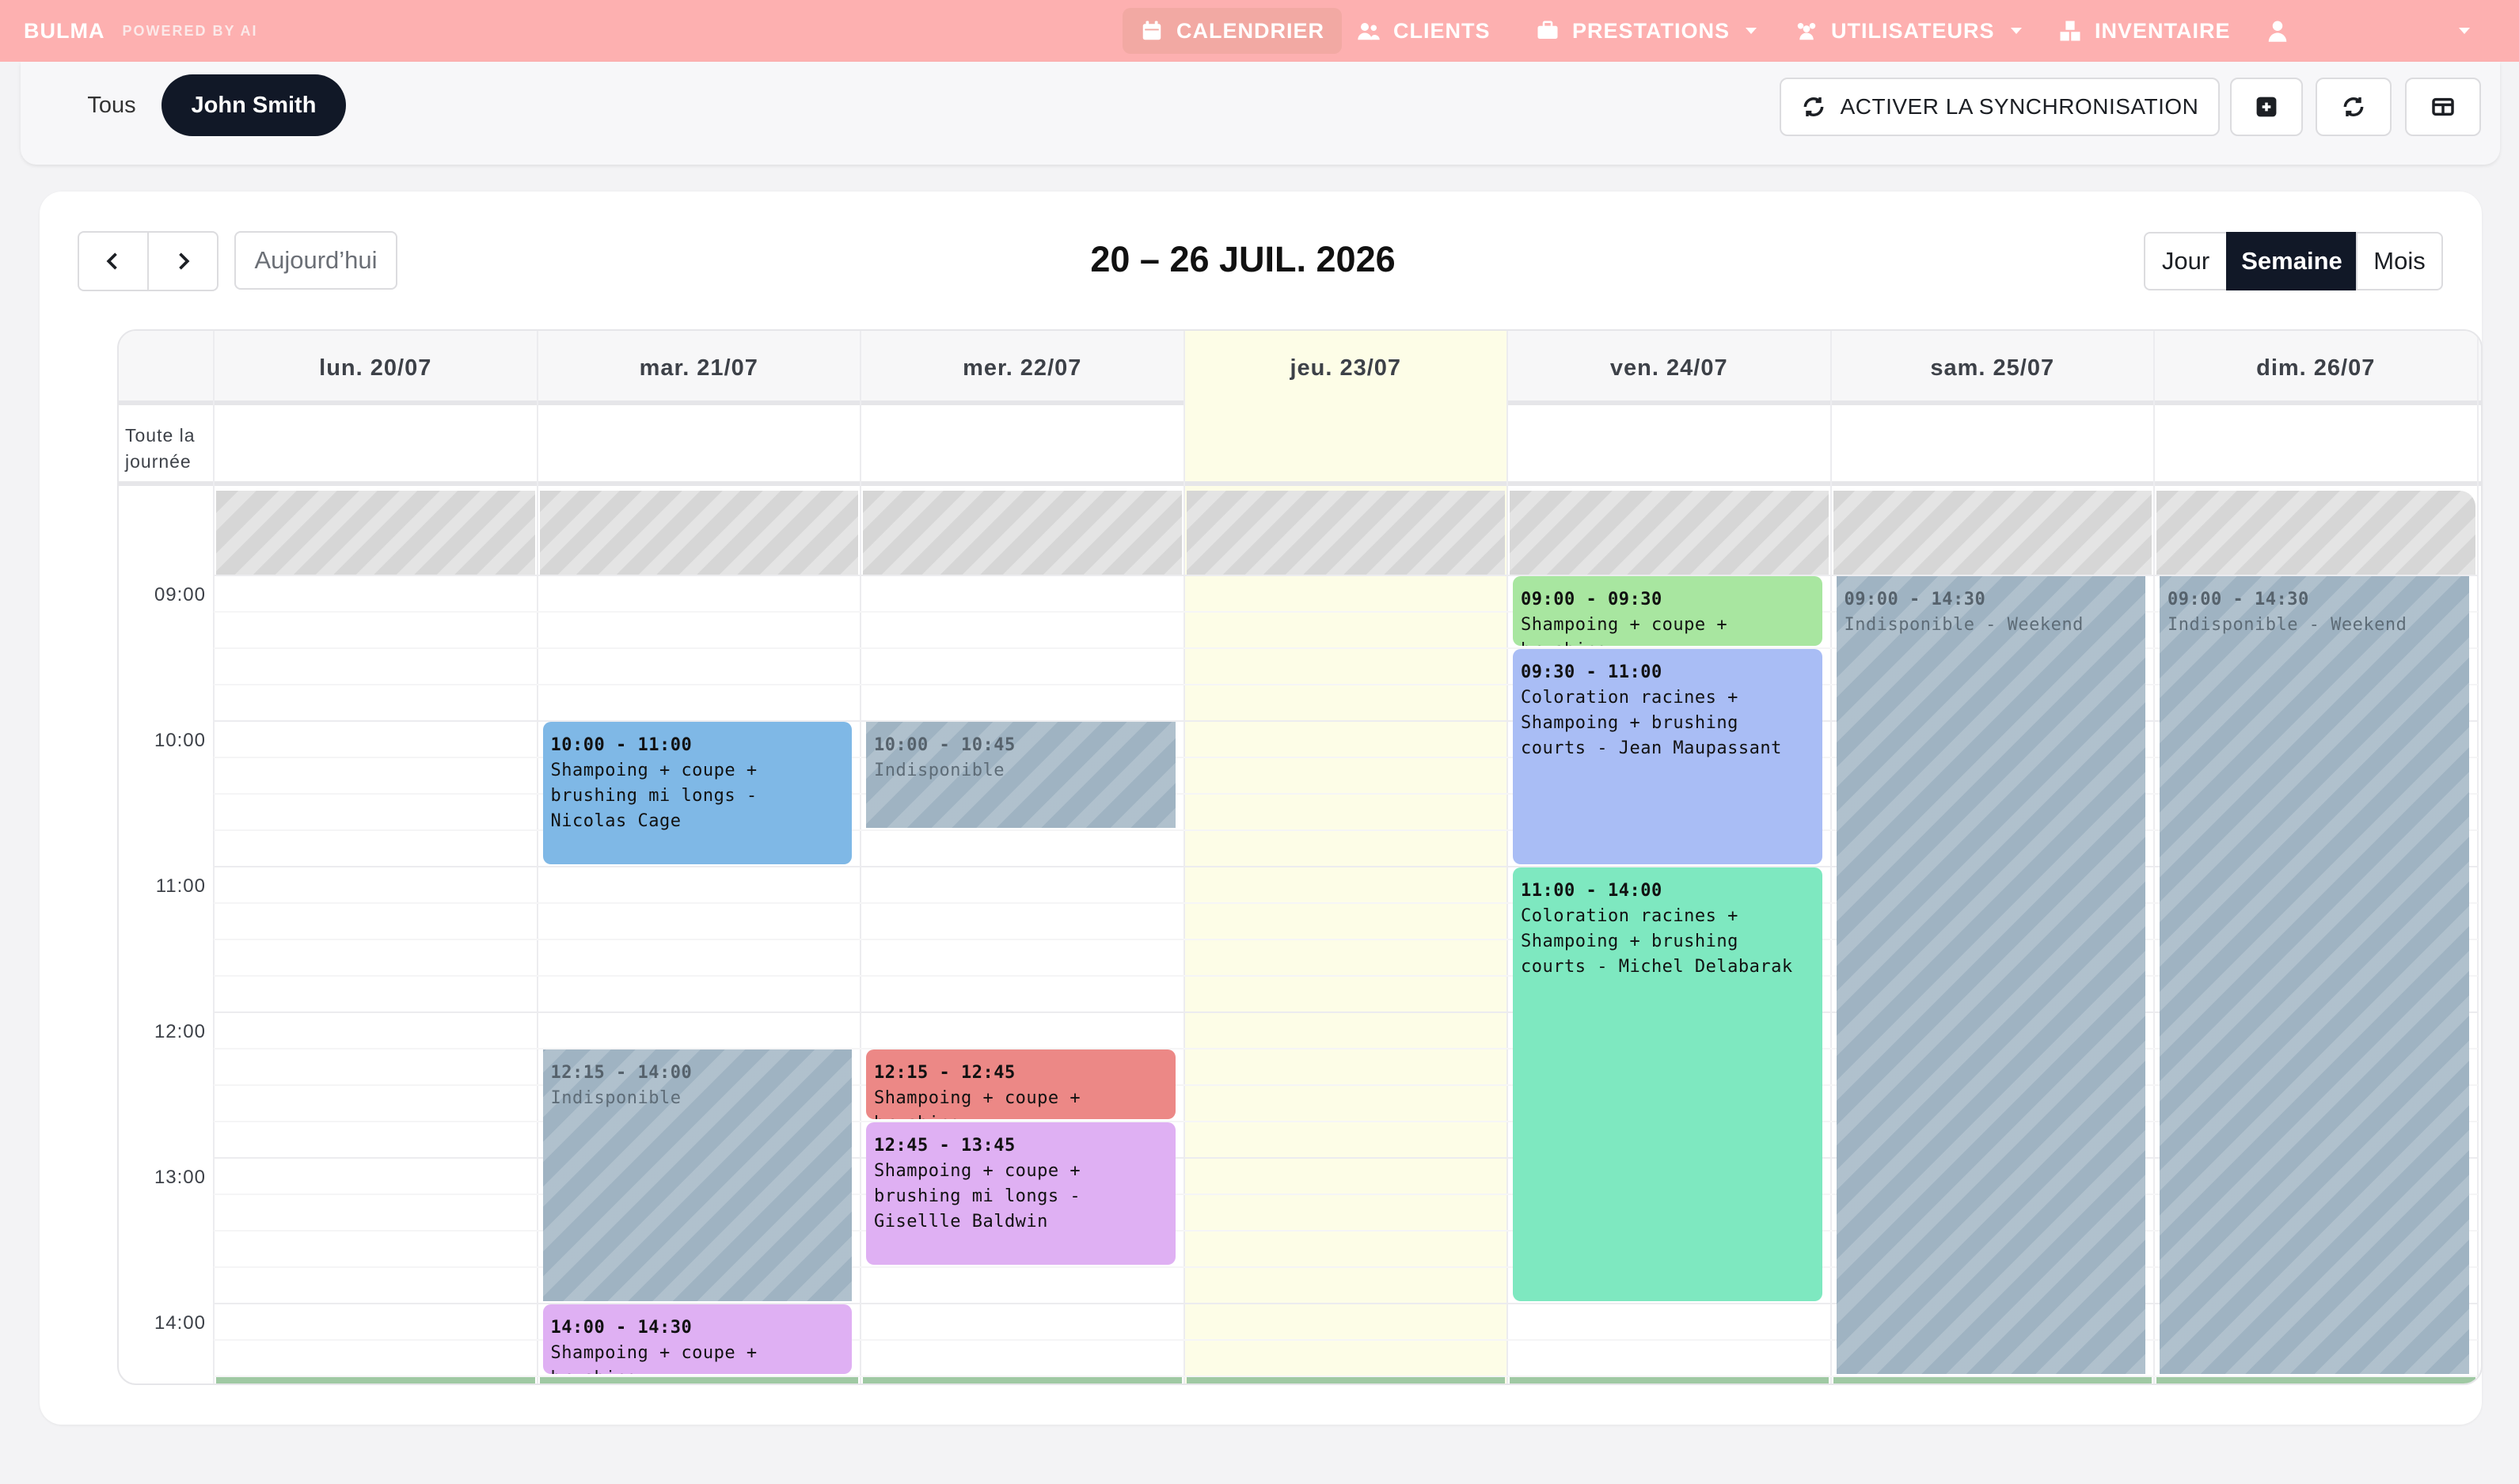 This screenshot has height=1484, width=2519. Describe the element at coordinates (621, 745) in the screenshot. I see `event-time: 10:00 - 11:00` at that location.